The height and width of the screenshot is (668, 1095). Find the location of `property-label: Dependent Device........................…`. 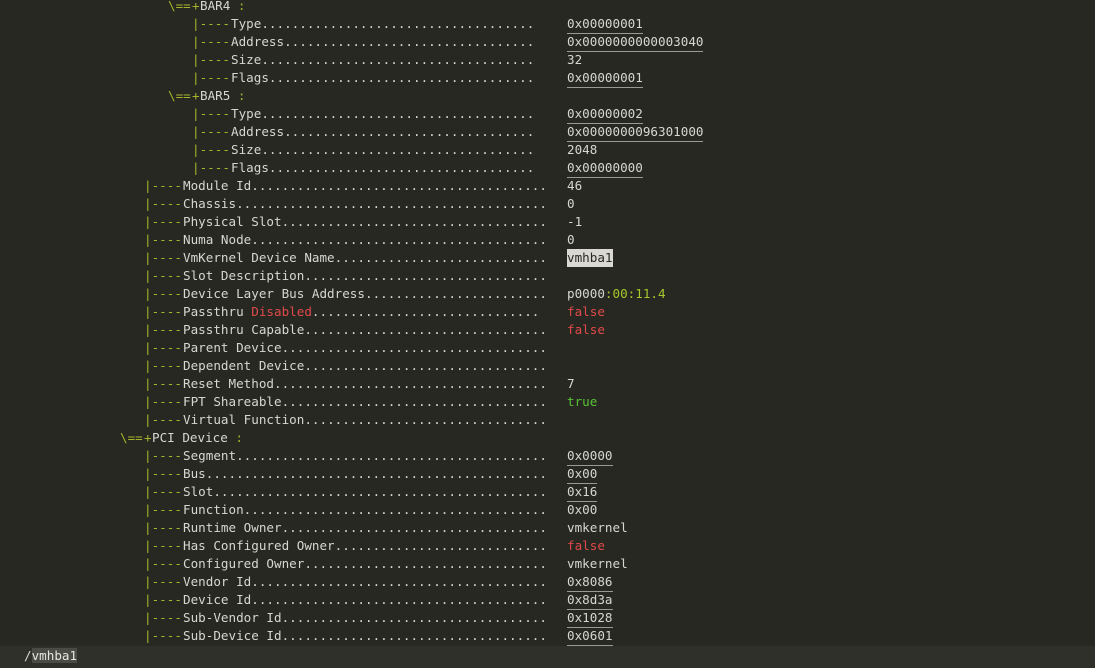

property-label: Dependent Device........................… is located at coordinates (375, 366).